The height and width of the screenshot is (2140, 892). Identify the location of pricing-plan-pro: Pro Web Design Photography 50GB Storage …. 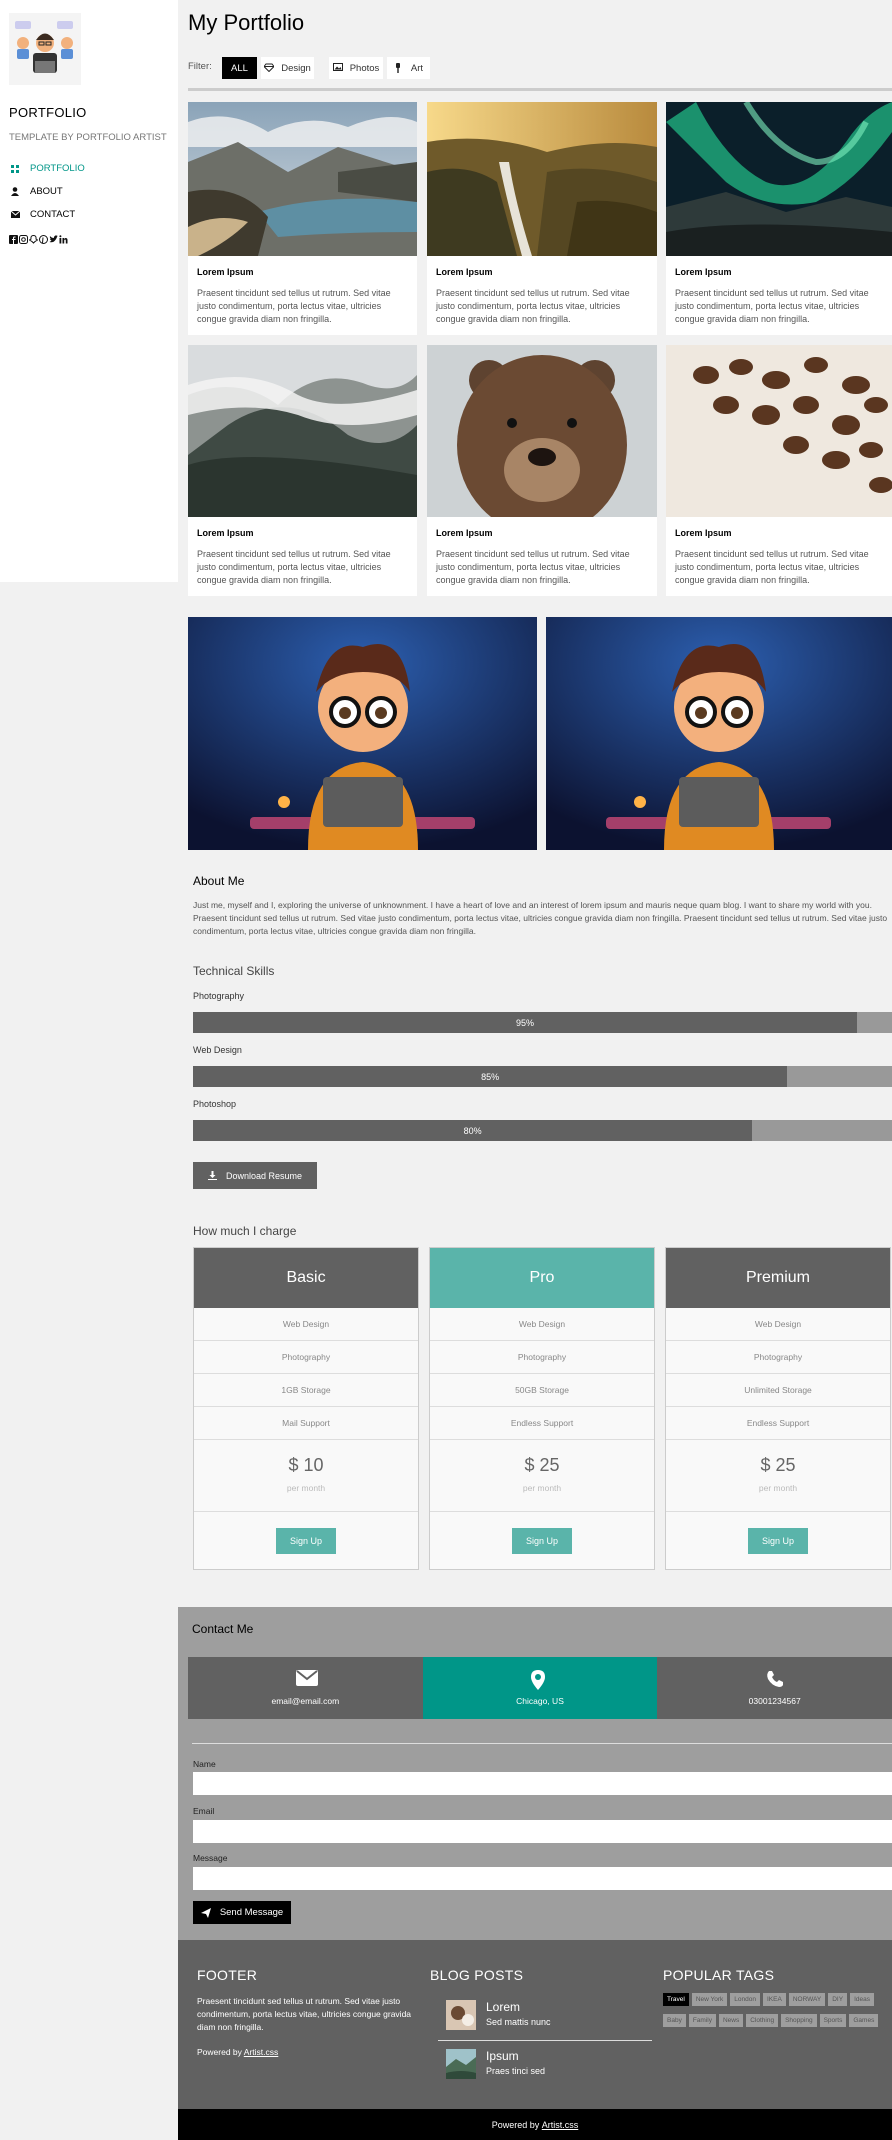
(542, 1408).